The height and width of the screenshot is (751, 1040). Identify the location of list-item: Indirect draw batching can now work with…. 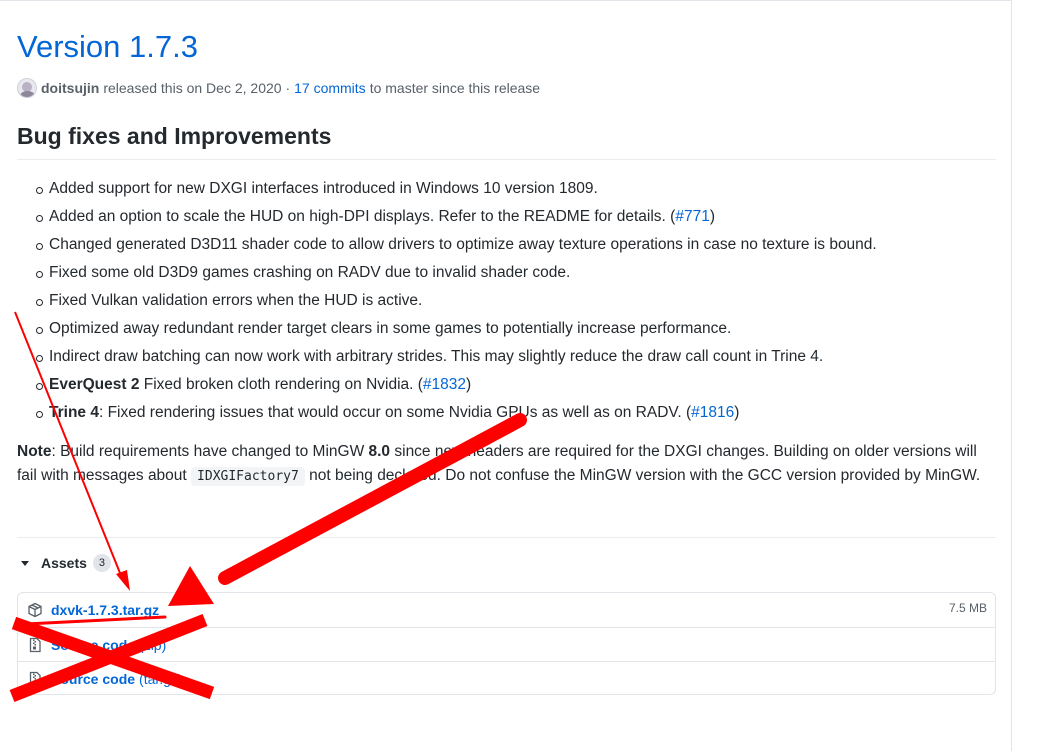
(506, 357).